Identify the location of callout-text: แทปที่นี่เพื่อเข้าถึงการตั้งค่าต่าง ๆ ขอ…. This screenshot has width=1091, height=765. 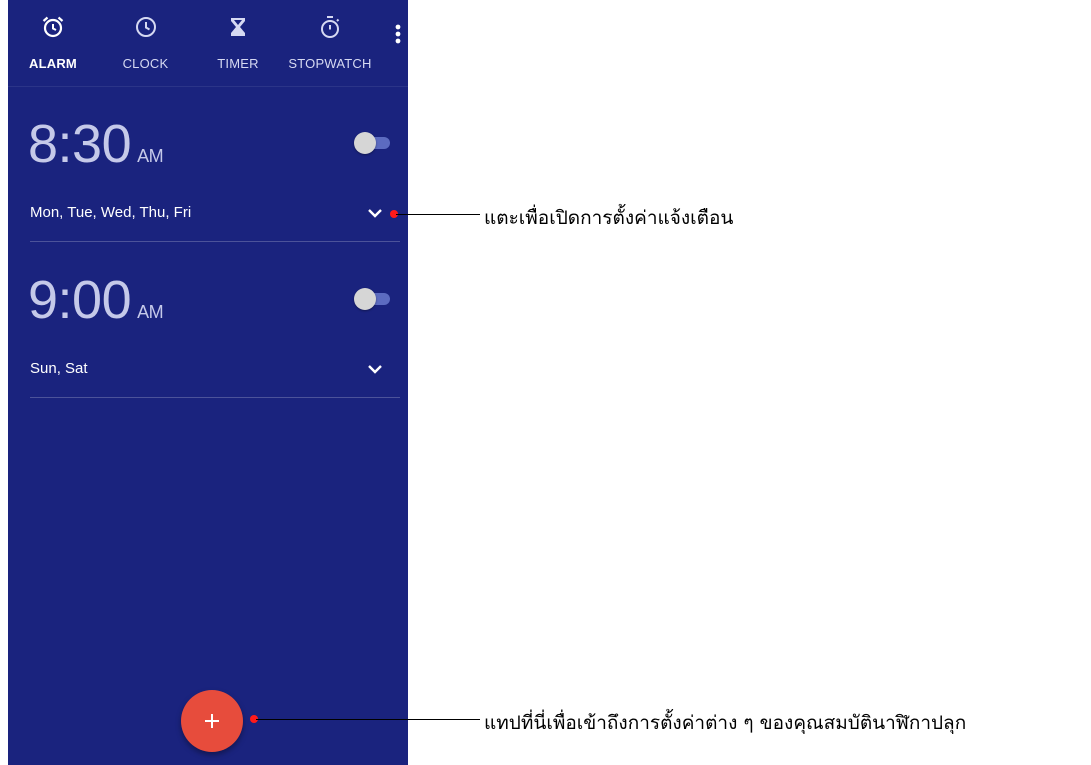
(725, 723).